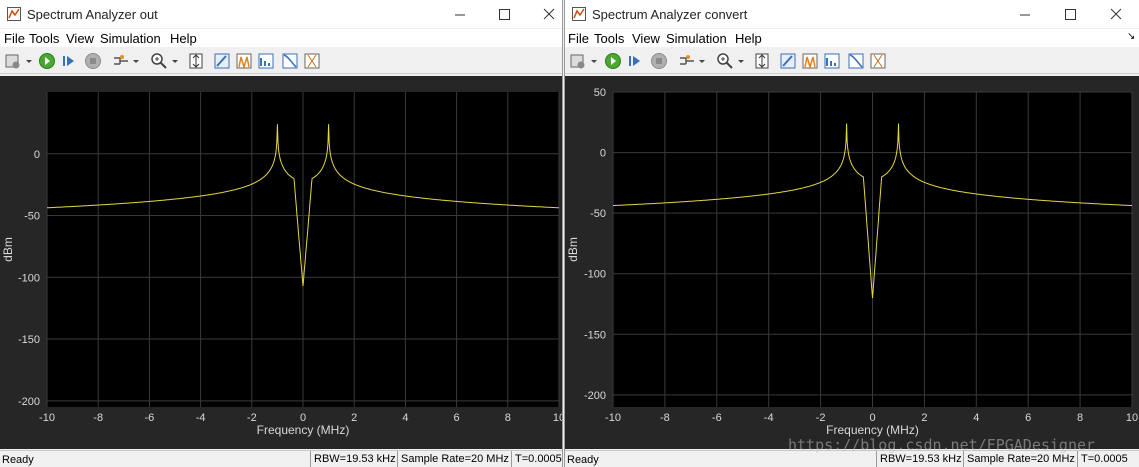 This screenshot has width=1139, height=467. I want to click on status-ready: Ready, so click(583, 460).